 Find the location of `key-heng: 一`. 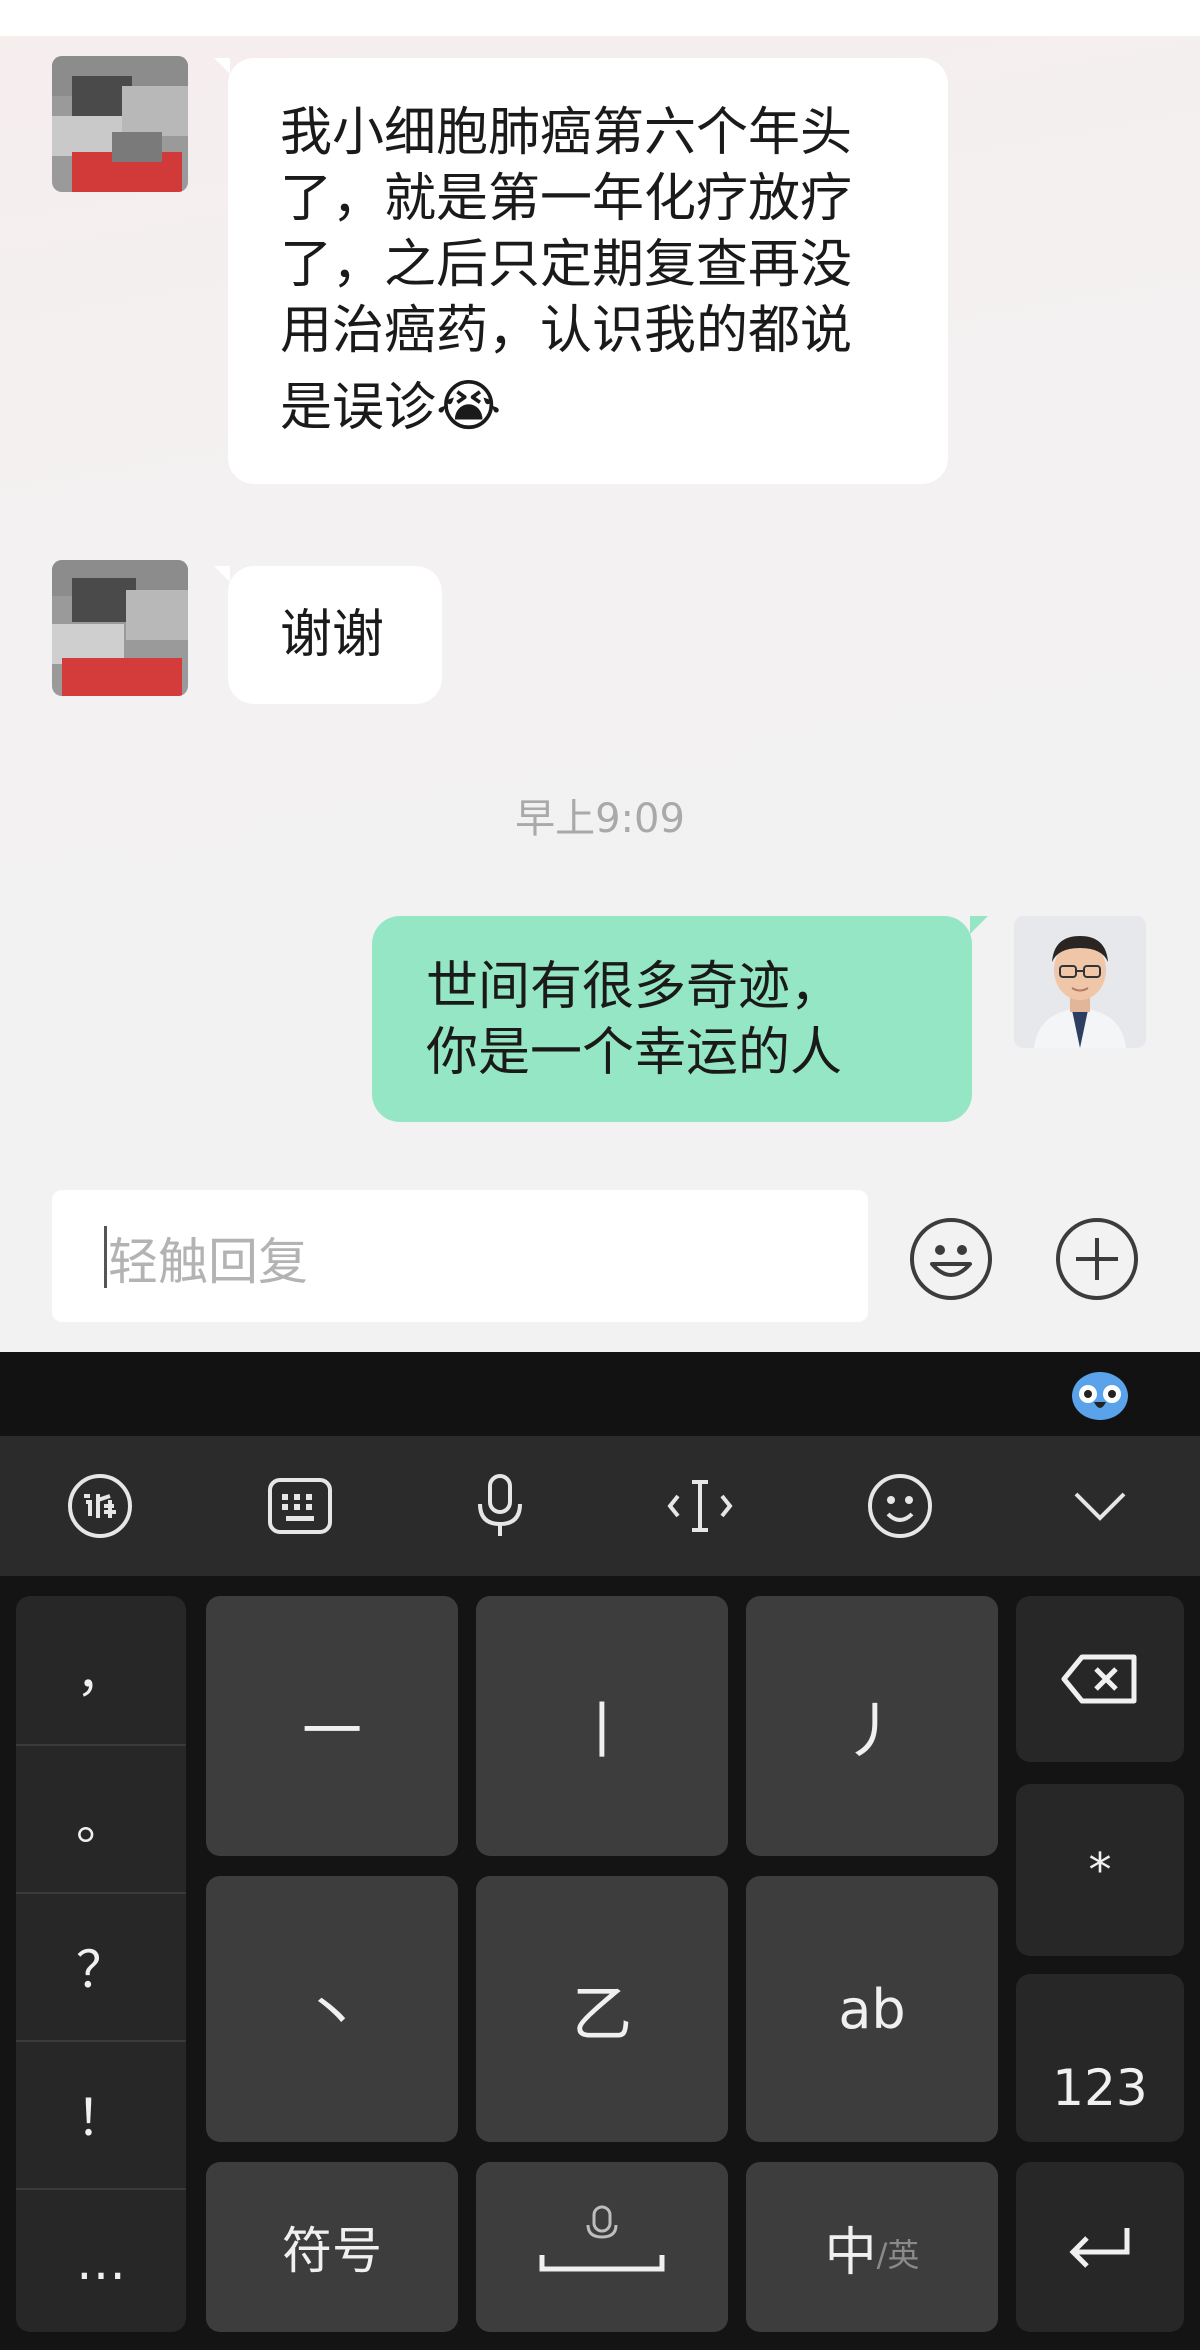

key-heng: 一 is located at coordinates (332, 1726).